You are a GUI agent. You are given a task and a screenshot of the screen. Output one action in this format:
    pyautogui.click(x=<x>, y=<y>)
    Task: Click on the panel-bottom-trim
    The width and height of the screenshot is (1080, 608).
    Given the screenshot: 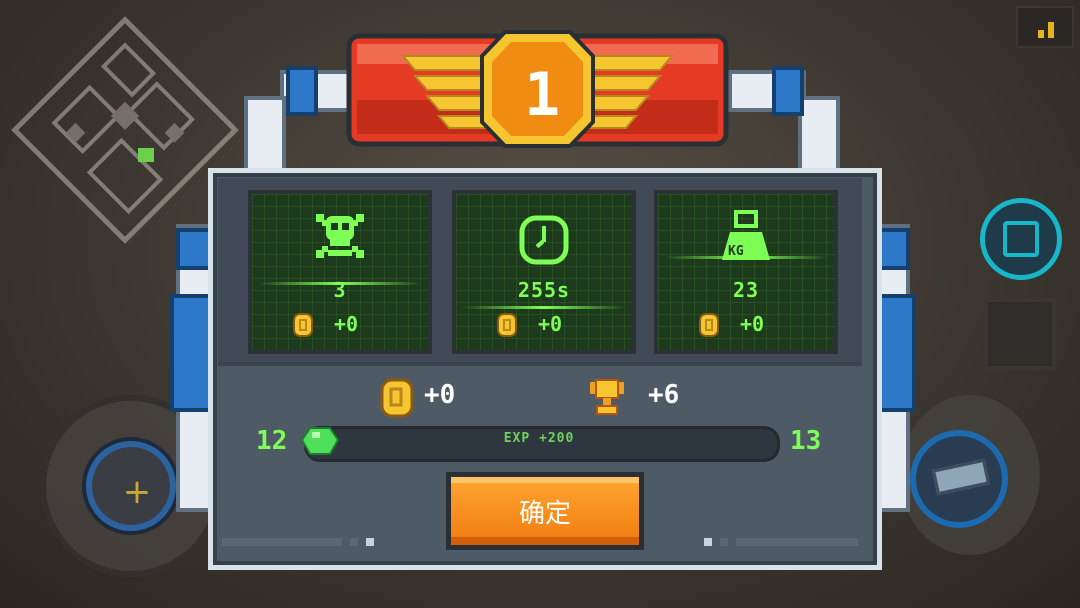 What is the action you would take?
    pyautogui.click(x=540, y=542)
    